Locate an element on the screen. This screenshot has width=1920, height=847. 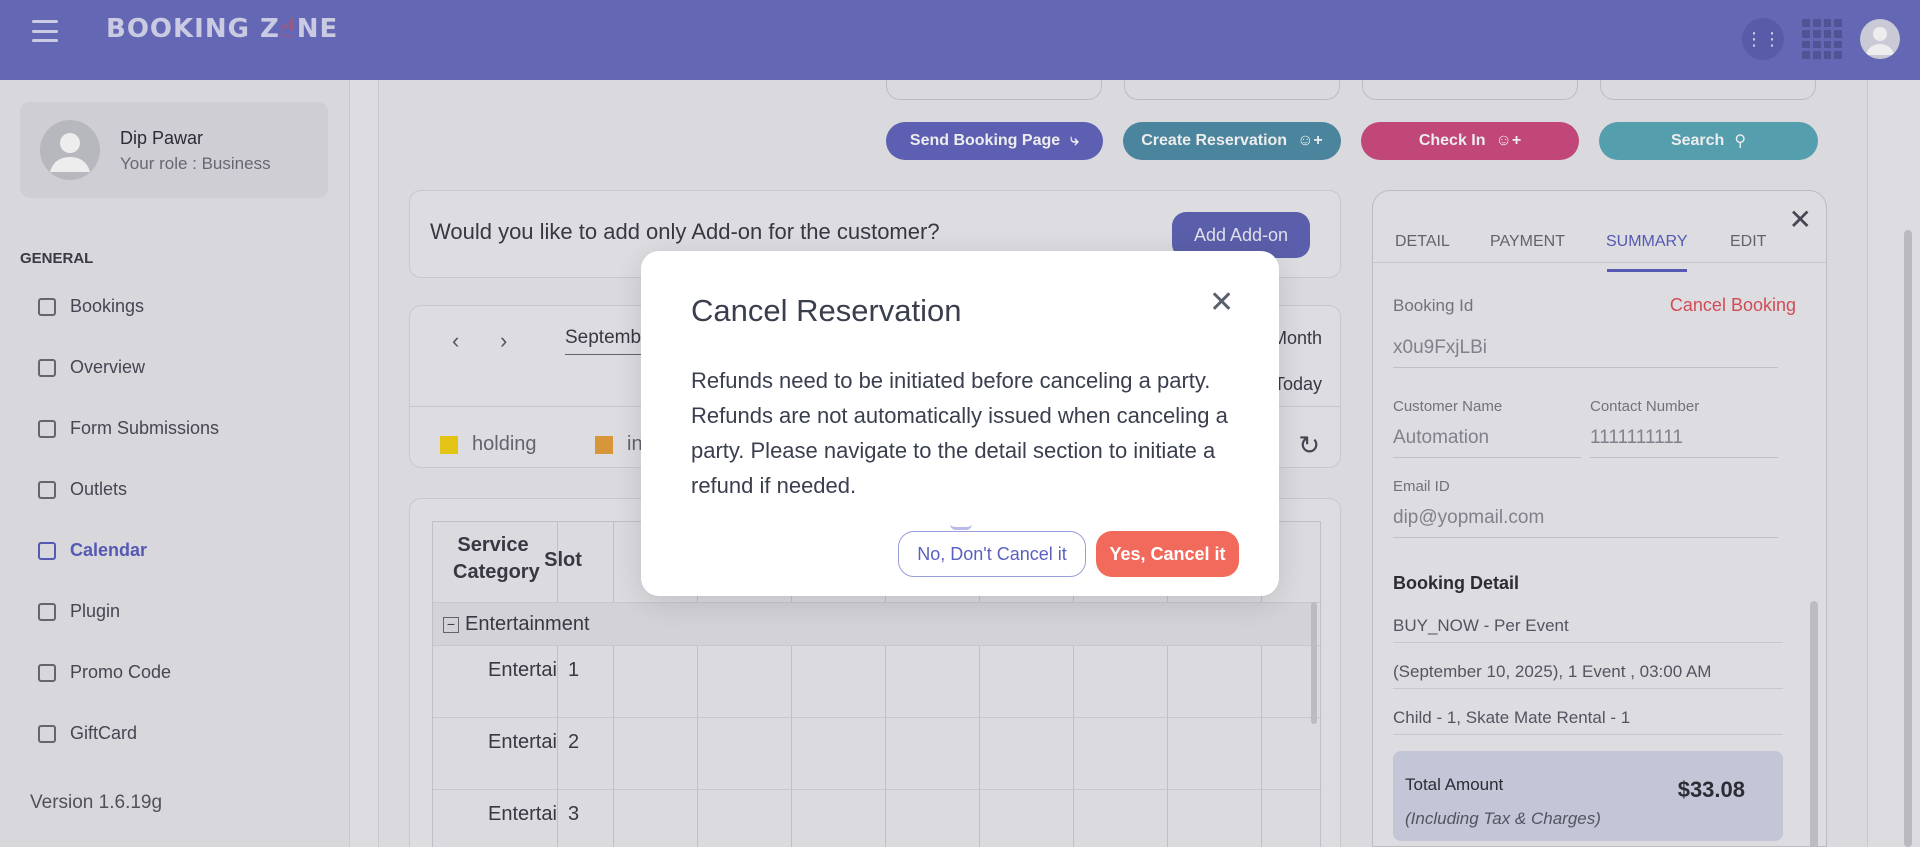
dialog-title: Cancel Reservation is located at coordinates (826, 310).